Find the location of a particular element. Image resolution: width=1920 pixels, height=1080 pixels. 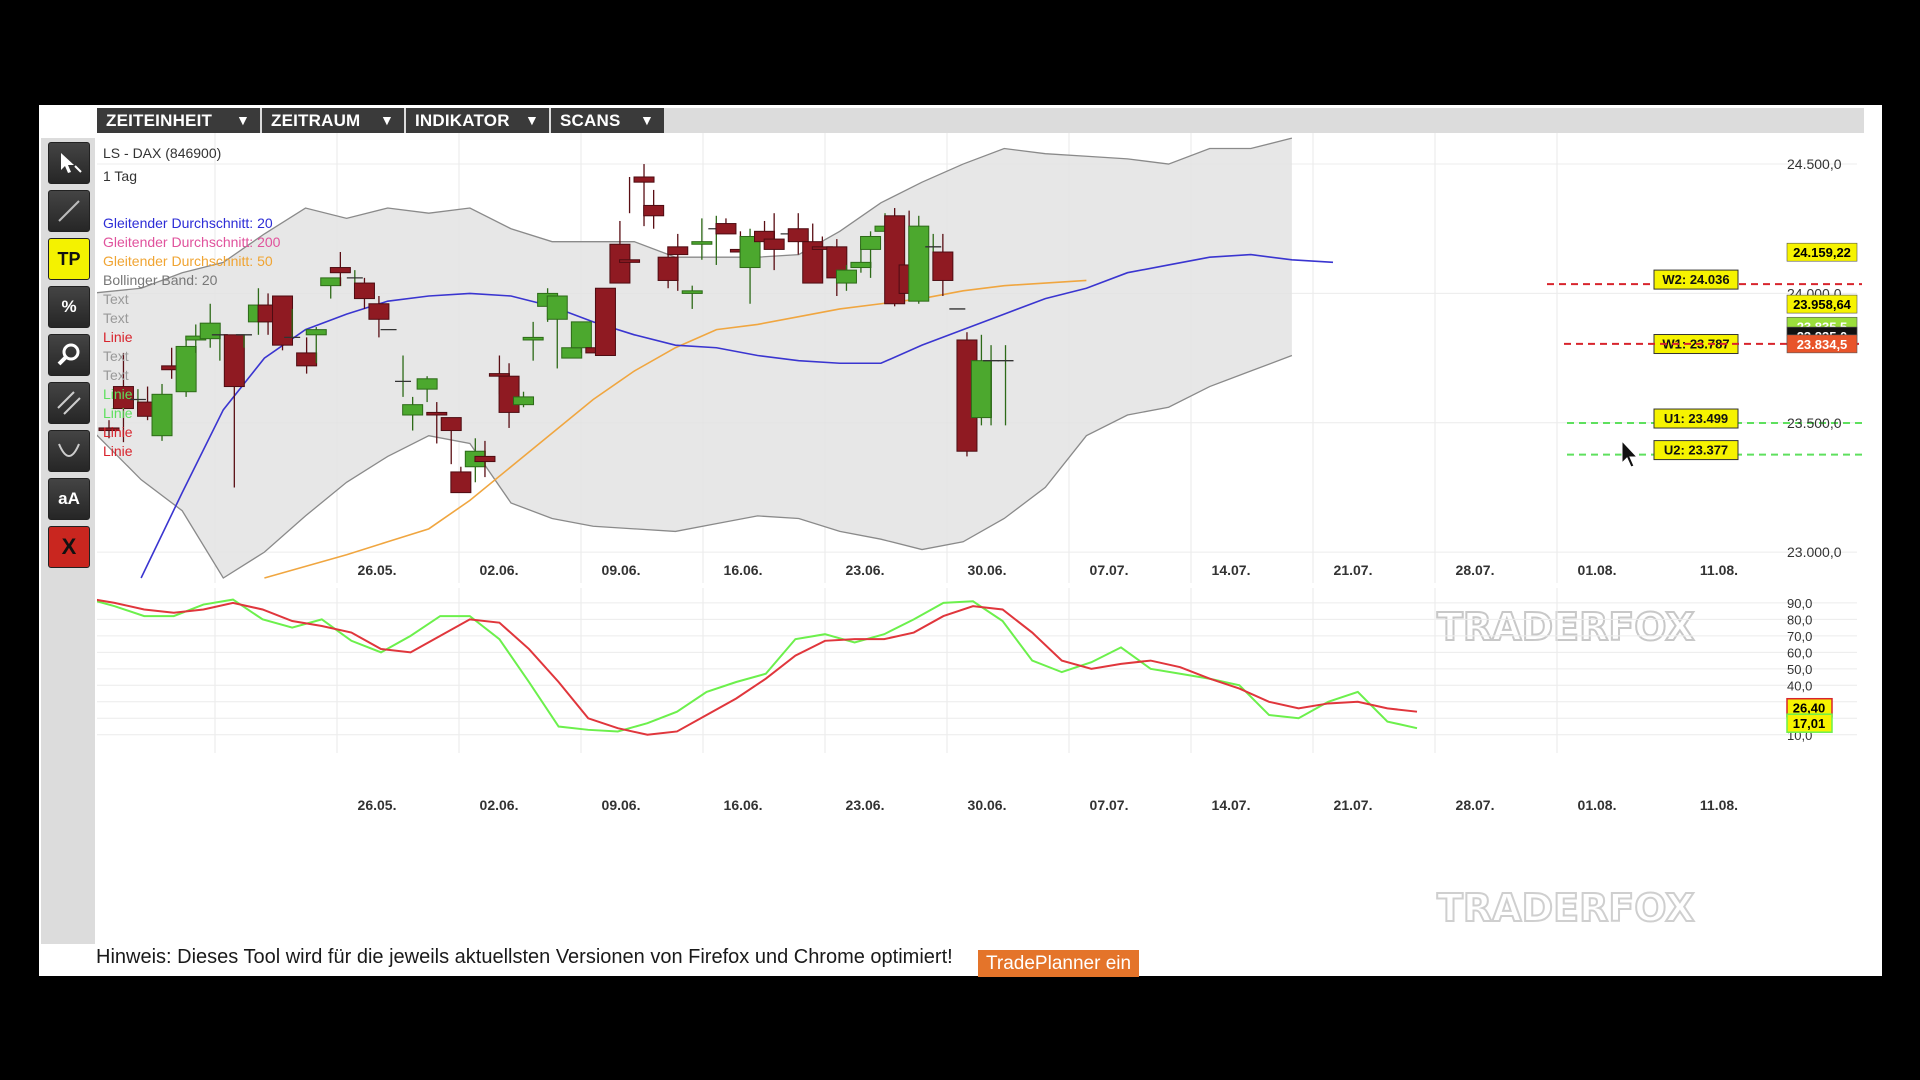

menu-zeitraum: ZEITRAUM ▼ is located at coordinates (333, 120).